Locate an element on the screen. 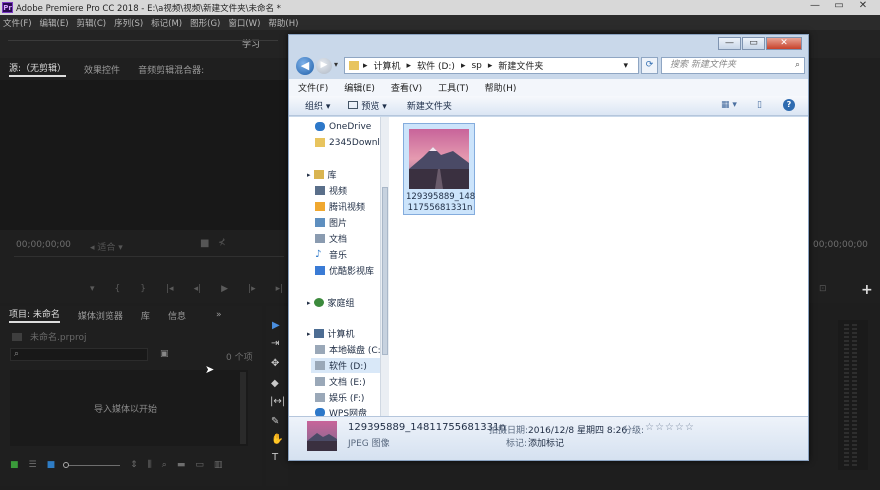 The image size is (880, 490). refresh-button: ⟳ is located at coordinates (649, 65).